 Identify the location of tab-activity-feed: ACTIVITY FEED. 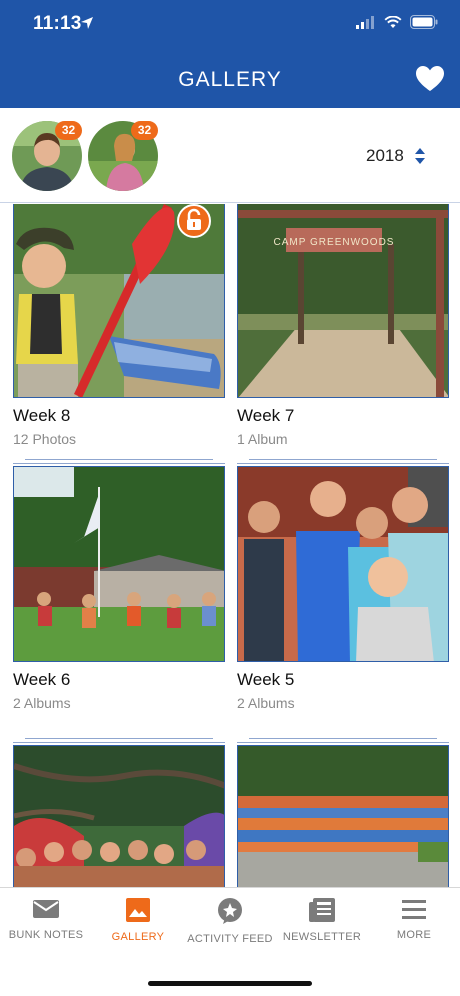
(230, 921).